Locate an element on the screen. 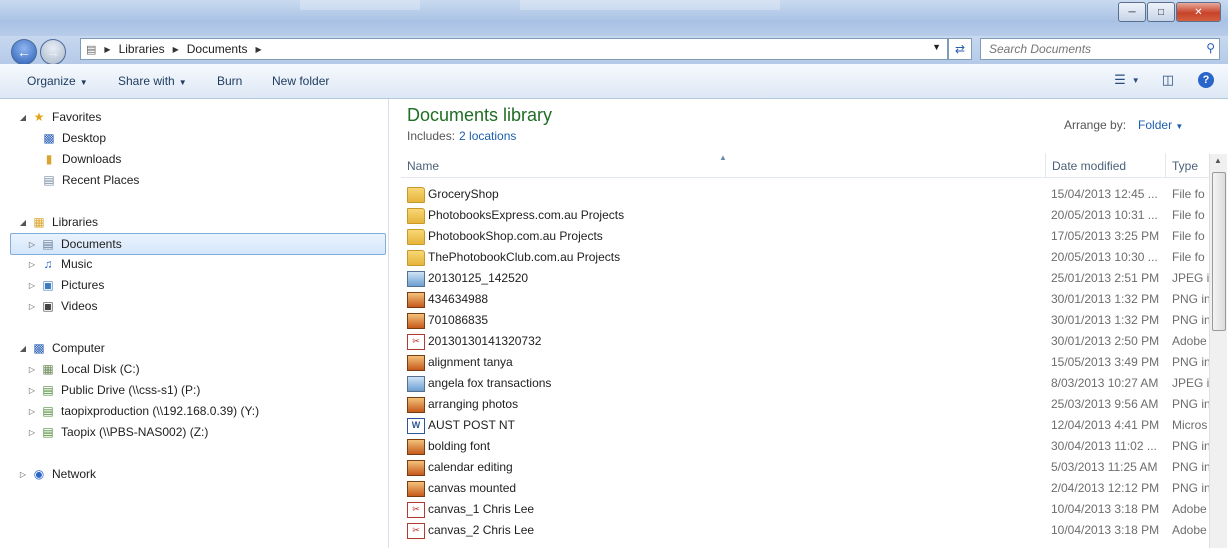 This screenshot has width=1228, height=548. close-button: ✕ is located at coordinates (1198, 12).